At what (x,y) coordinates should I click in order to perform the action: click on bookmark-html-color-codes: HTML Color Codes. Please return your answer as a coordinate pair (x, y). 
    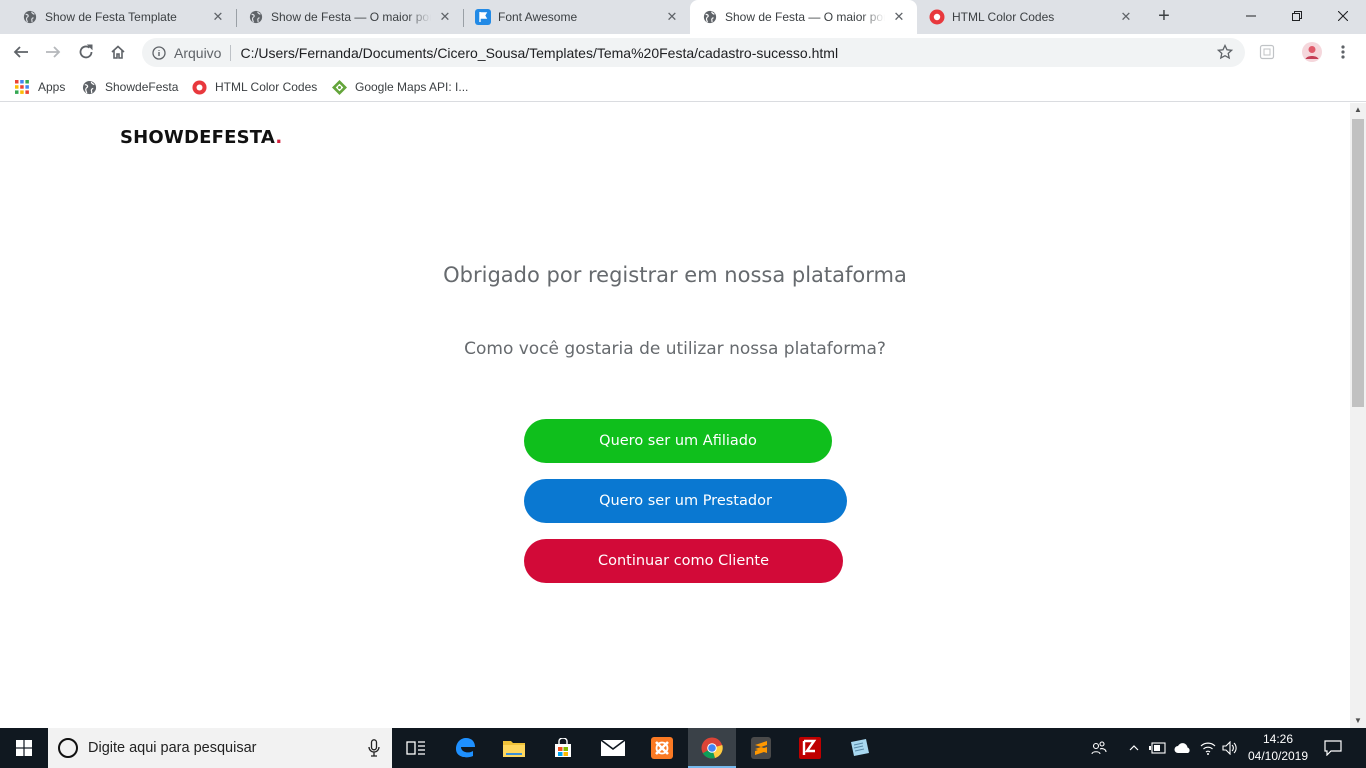
    Looking at the image, I should click on (254, 87).